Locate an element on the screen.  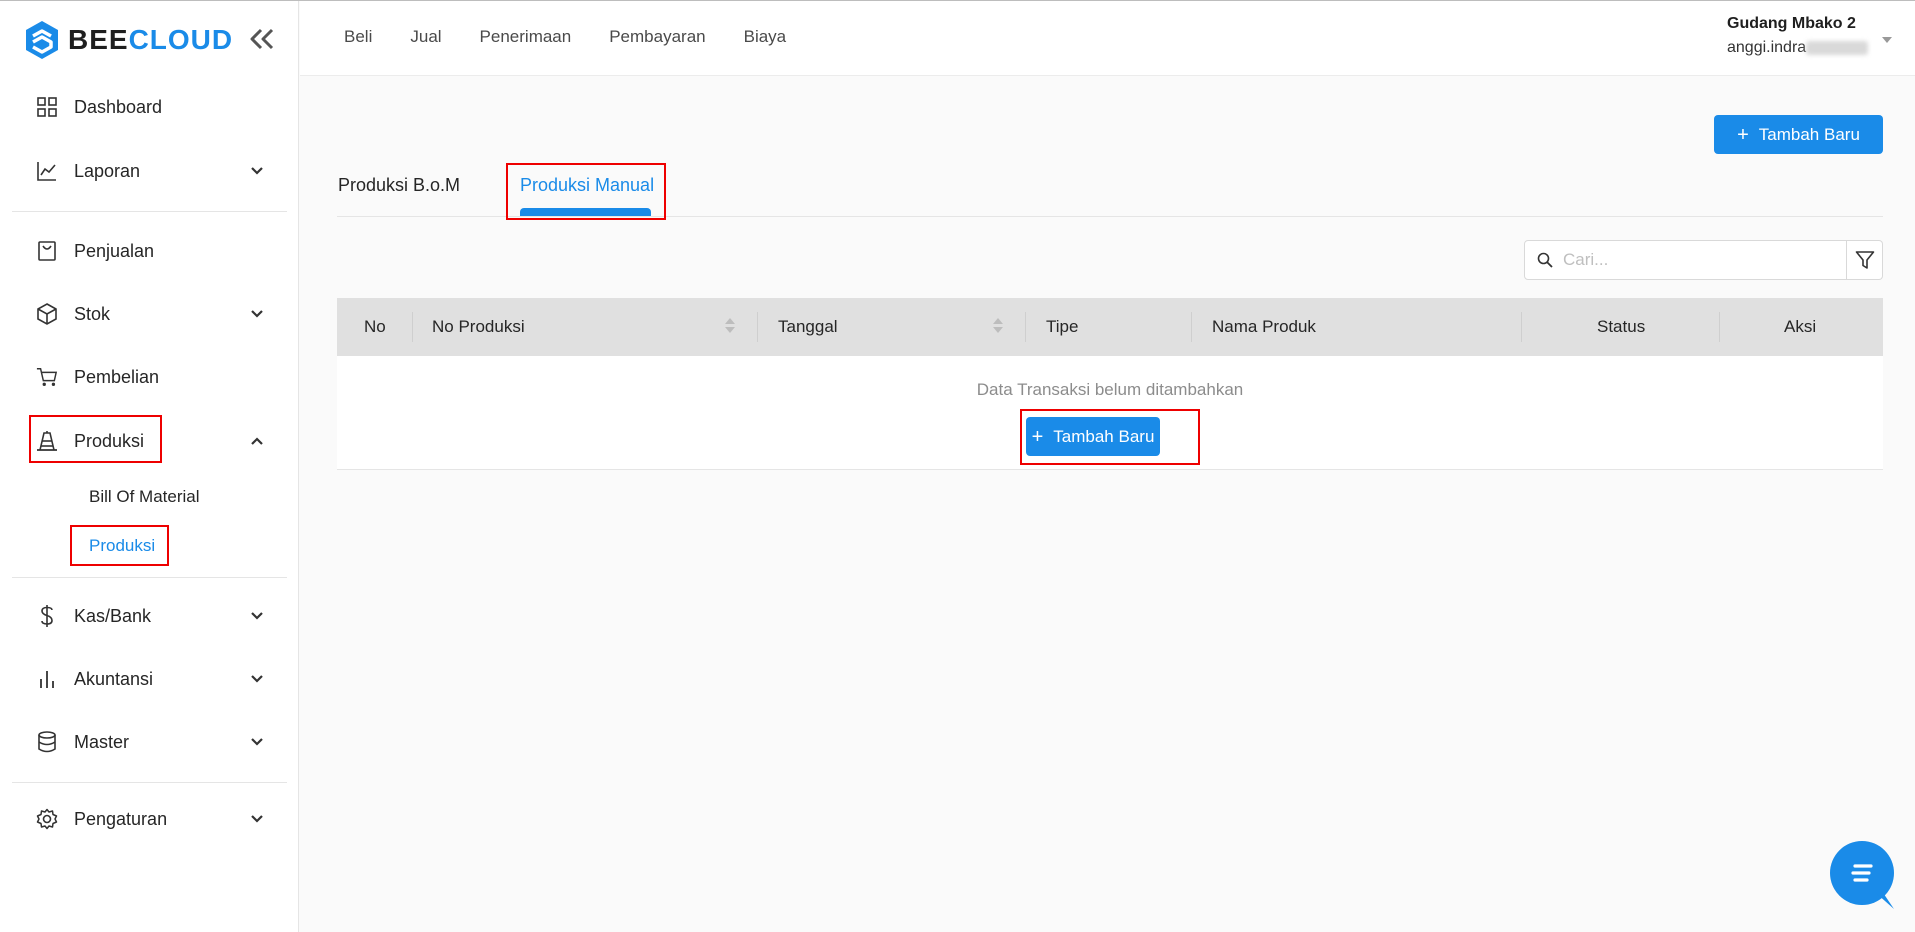
topnav-beli: Beli is located at coordinates (358, 37).